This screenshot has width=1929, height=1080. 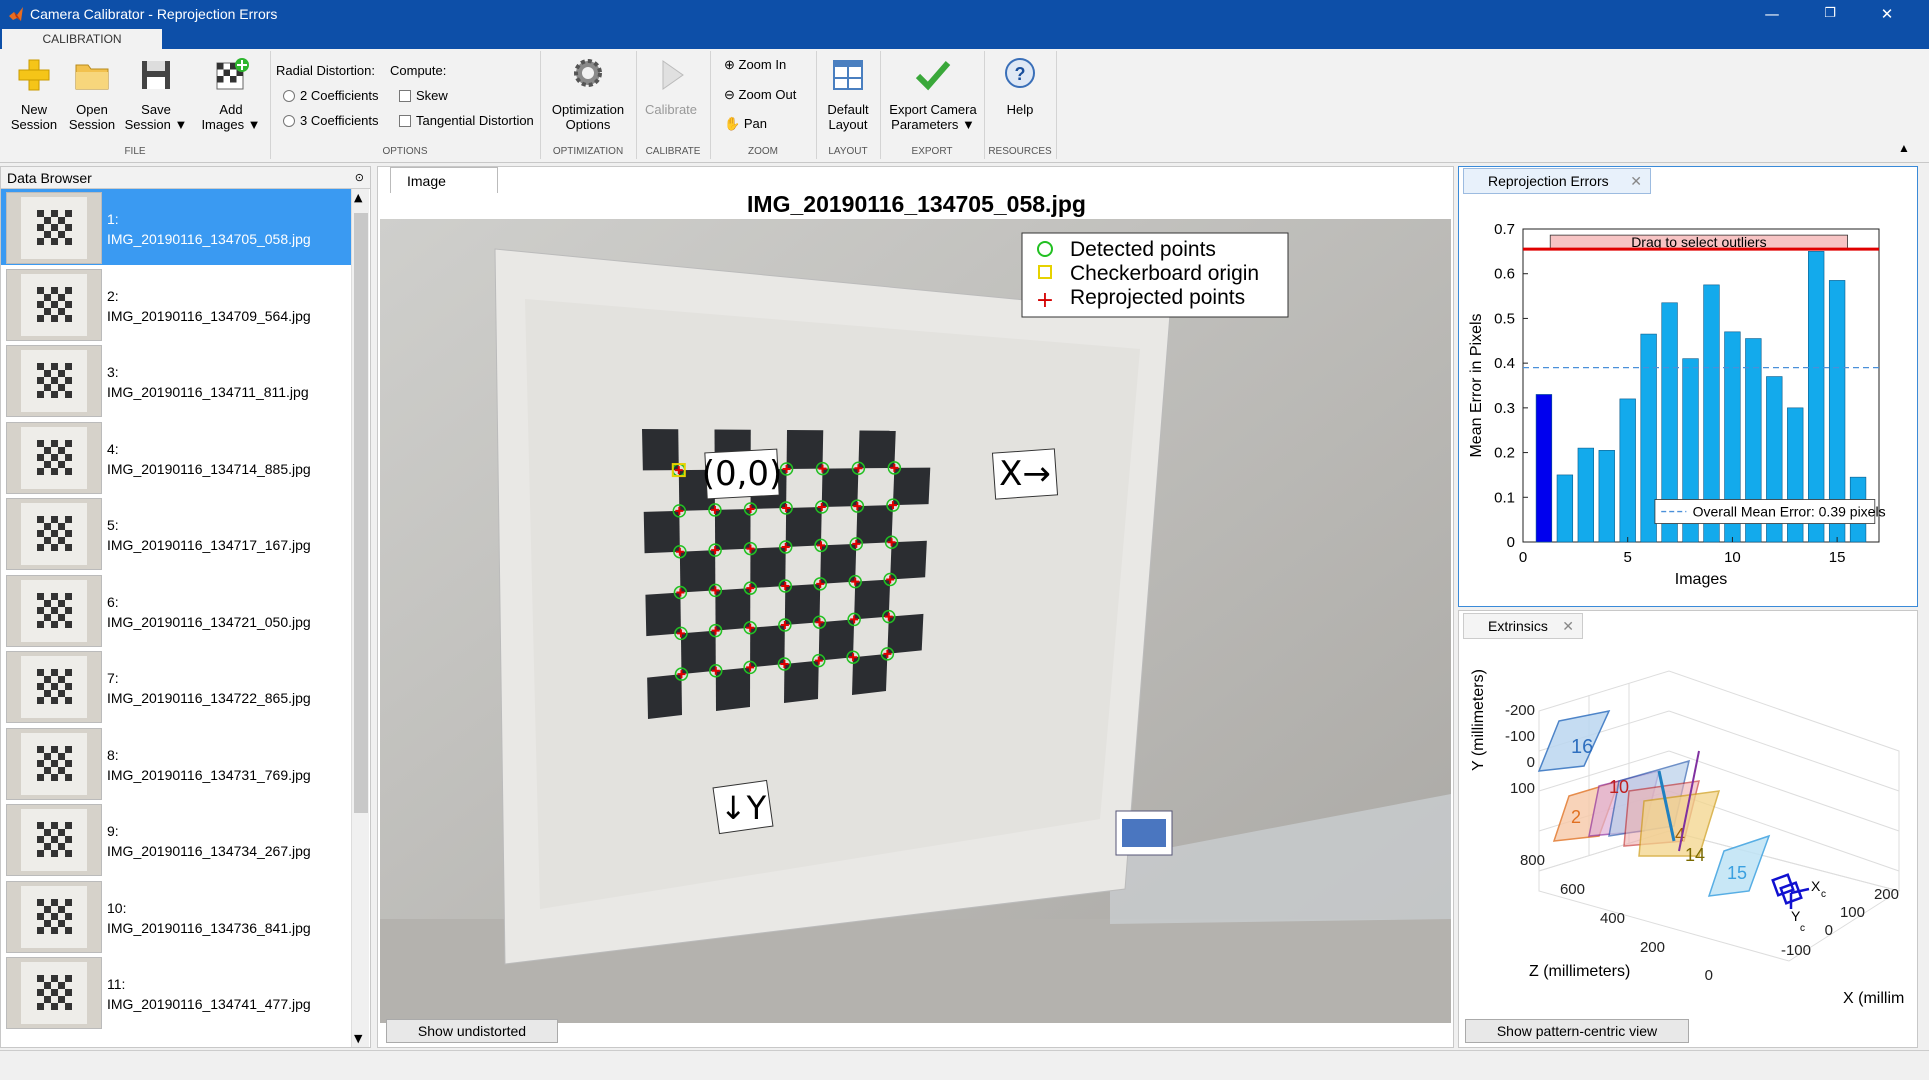 I want to click on status-bar, so click(x=964, y=1065).